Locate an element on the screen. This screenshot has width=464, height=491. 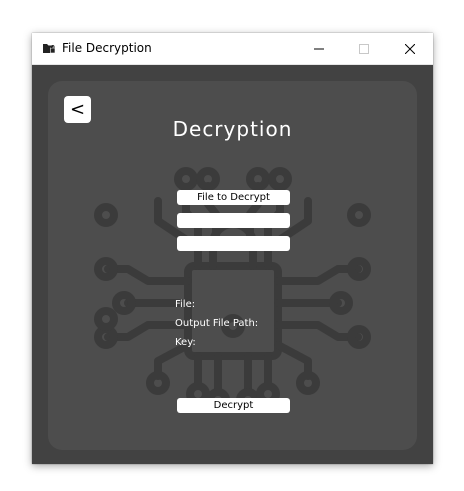
file-info-label: File: is located at coordinates (185, 304).